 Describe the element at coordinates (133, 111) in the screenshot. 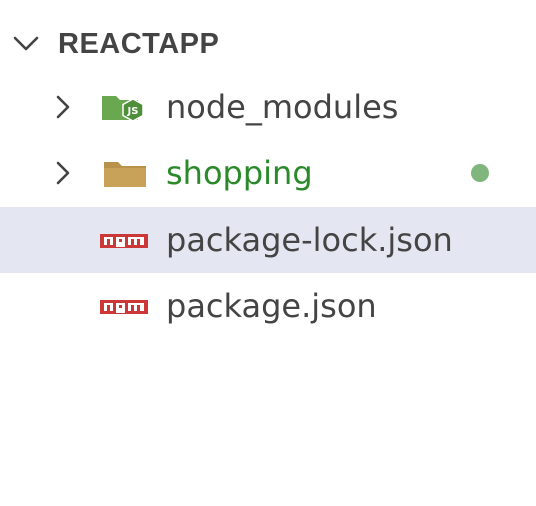

I see `svg-text: JS` at that location.